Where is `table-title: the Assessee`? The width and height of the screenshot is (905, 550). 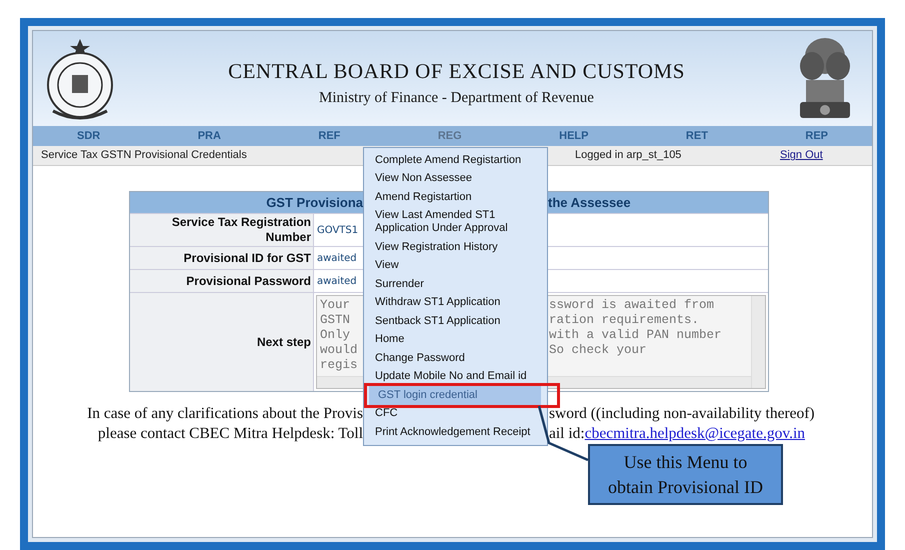 table-title: the Assessee is located at coordinates (589, 203).